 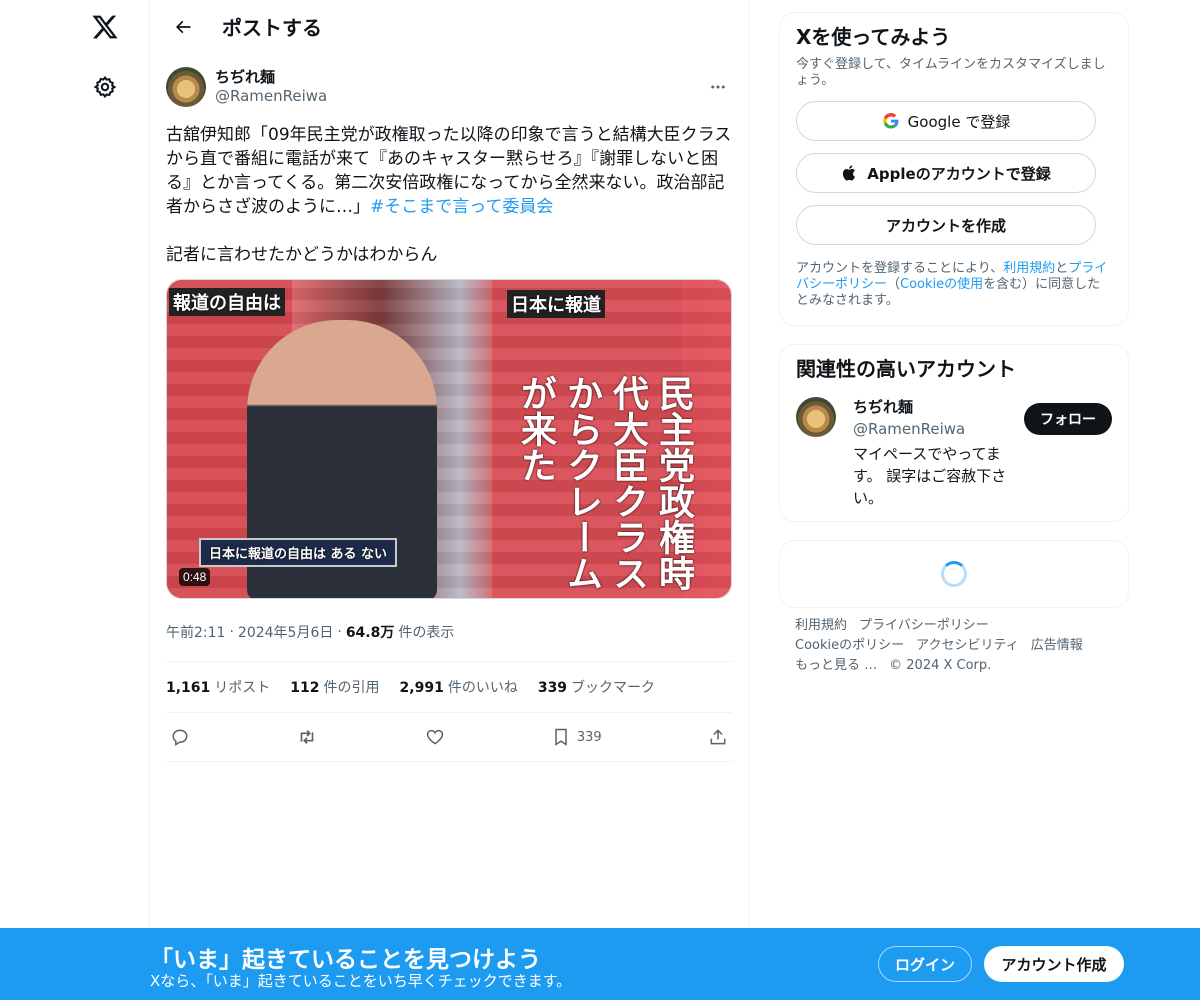 What do you see at coordinates (186, 87) in the screenshot?
I see `author-avatar` at bounding box center [186, 87].